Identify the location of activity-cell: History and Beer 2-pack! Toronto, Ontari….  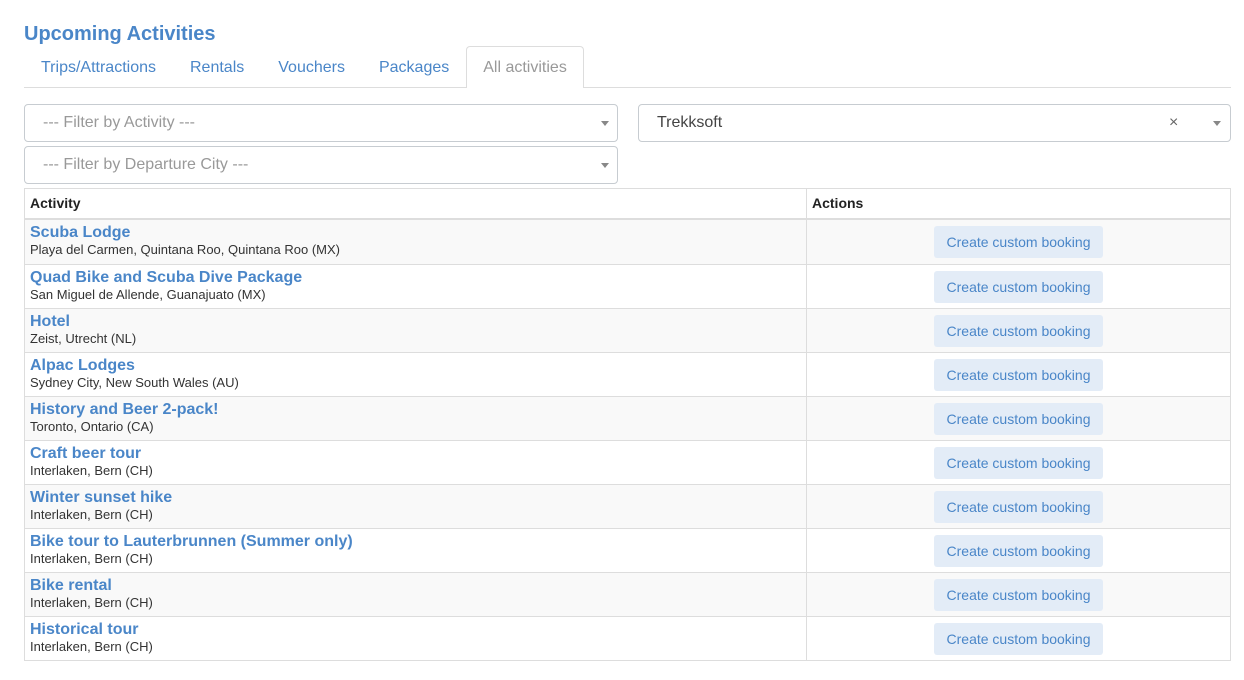
(416, 418).